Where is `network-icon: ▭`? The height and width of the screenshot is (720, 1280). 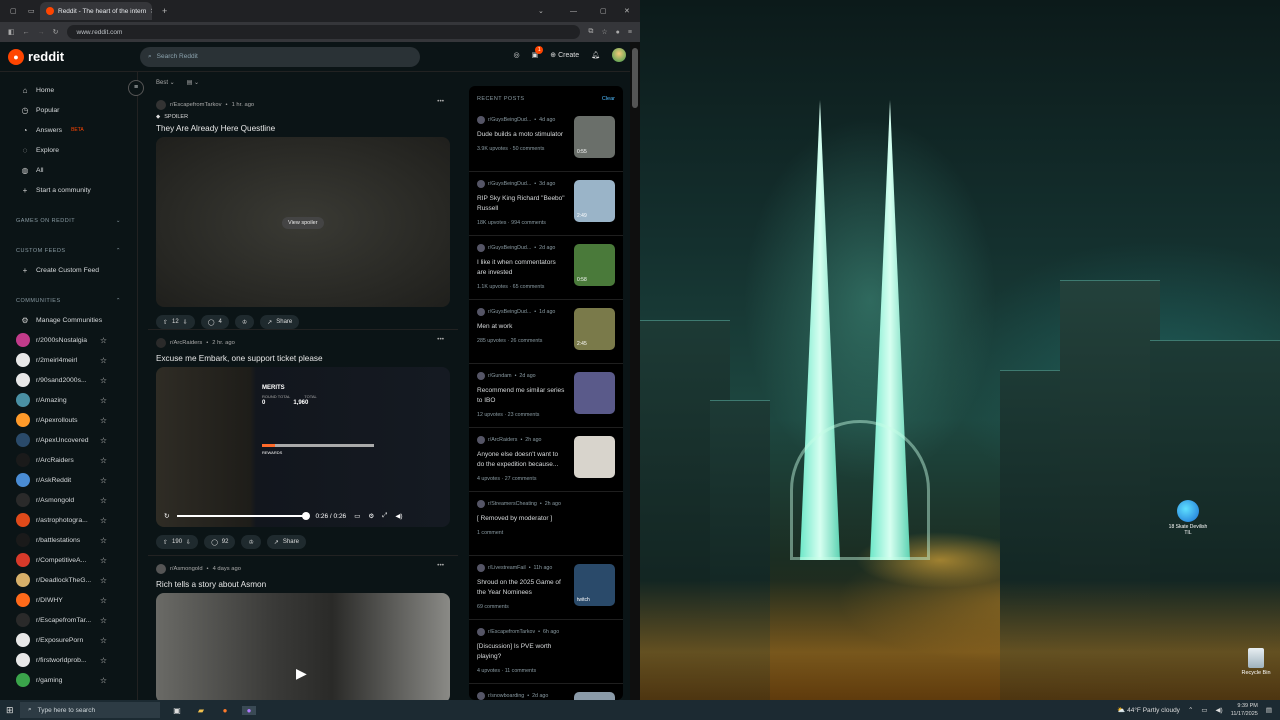
network-icon: ▭ is located at coordinates (1204, 710).